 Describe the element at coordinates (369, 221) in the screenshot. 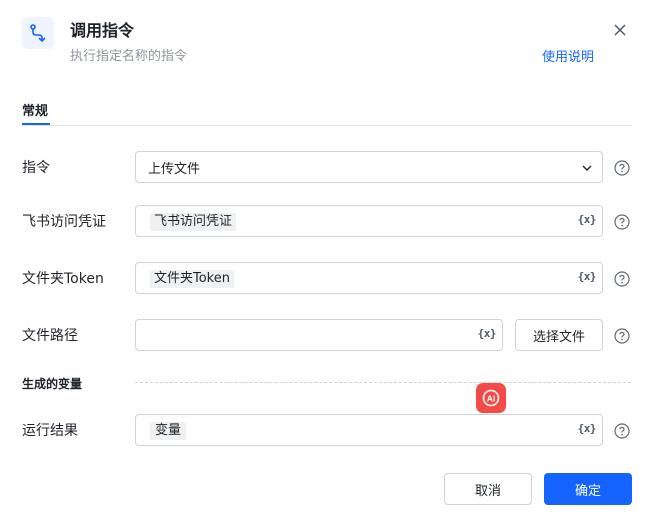

I see `credential-input: 飞书访问凭证 {x}` at that location.